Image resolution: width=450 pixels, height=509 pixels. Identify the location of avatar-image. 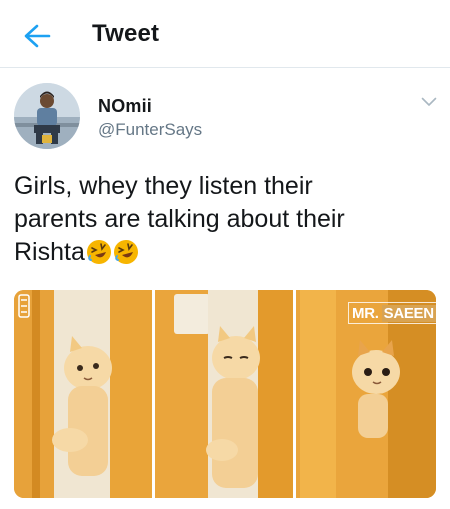
(47, 116).